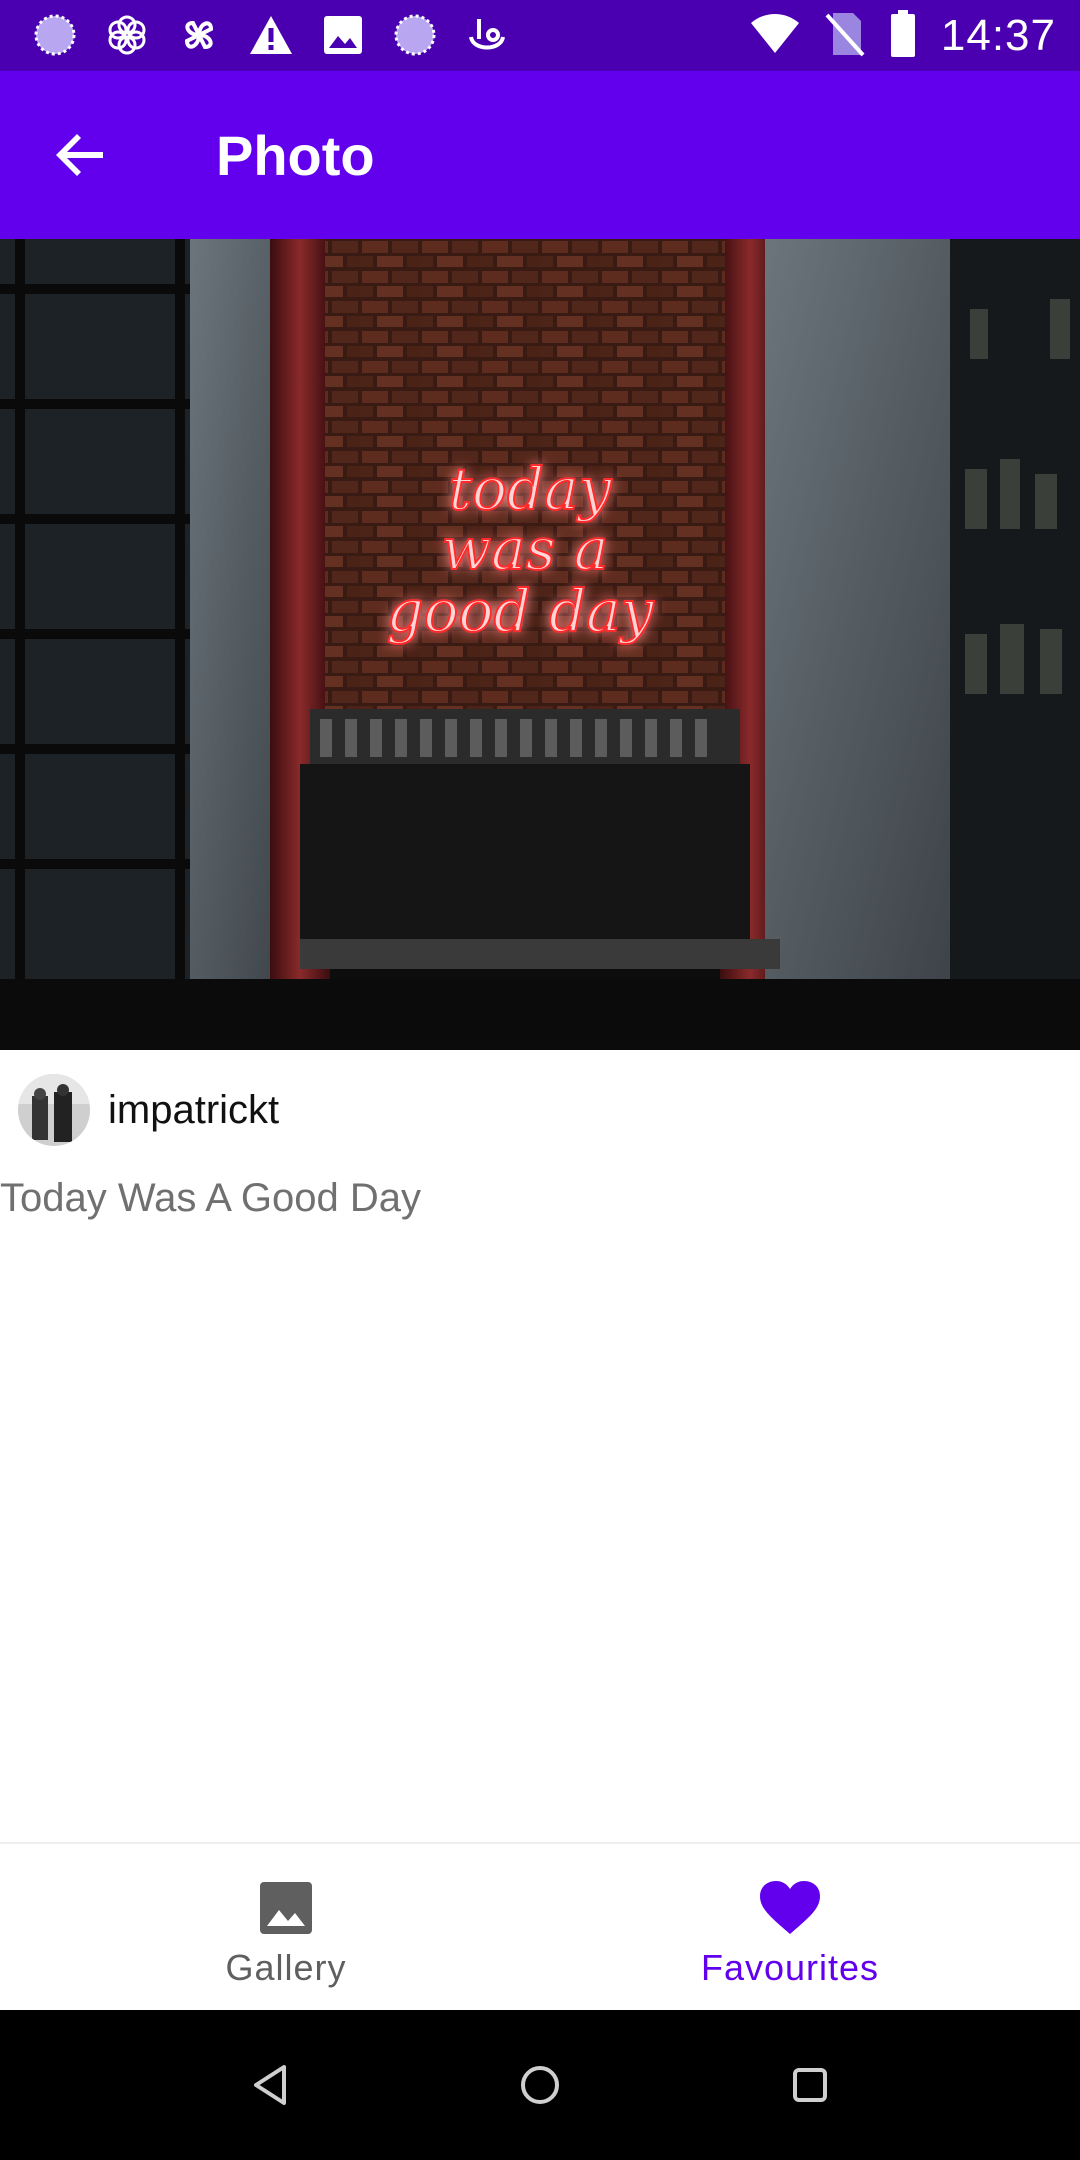 This screenshot has height=2160, width=1080. I want to click on wifi-icon, so click(775, 36).